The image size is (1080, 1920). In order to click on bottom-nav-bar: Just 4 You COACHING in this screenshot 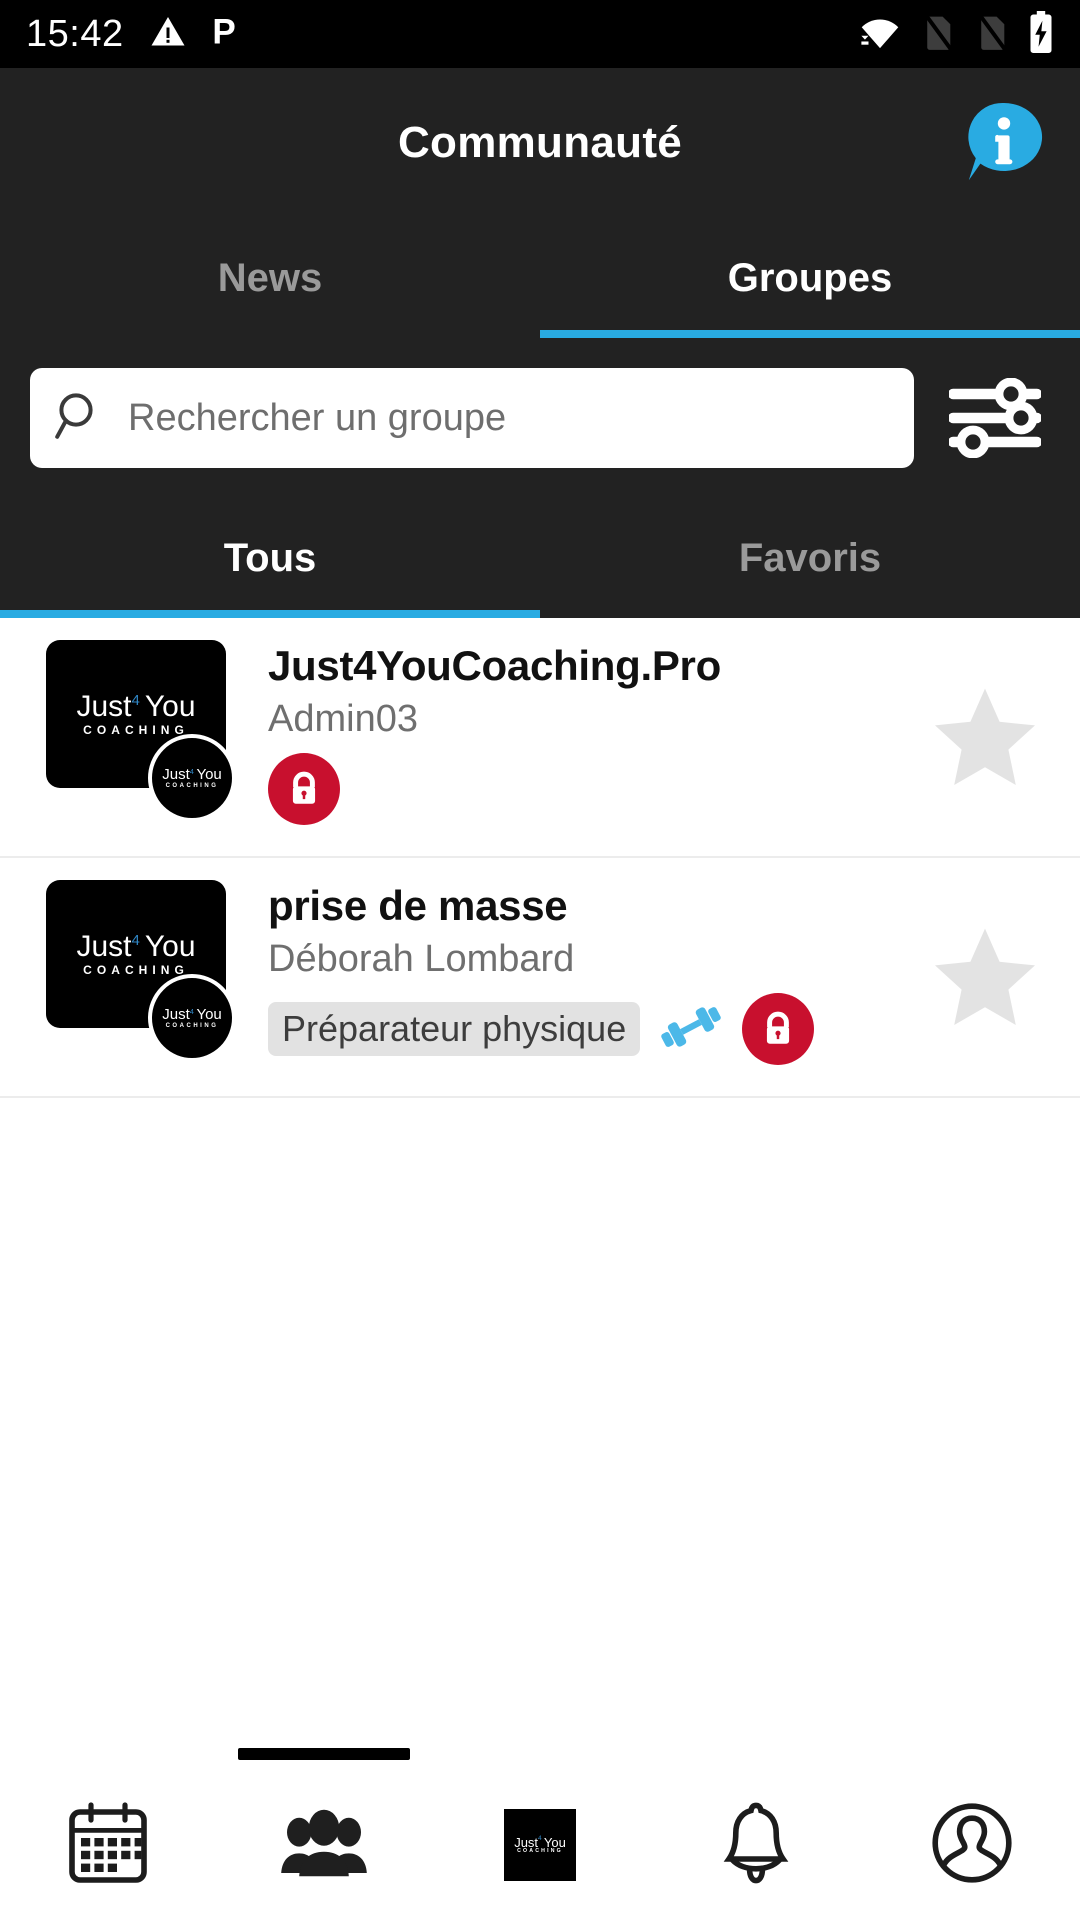, I will do `click(540, 1834)`.